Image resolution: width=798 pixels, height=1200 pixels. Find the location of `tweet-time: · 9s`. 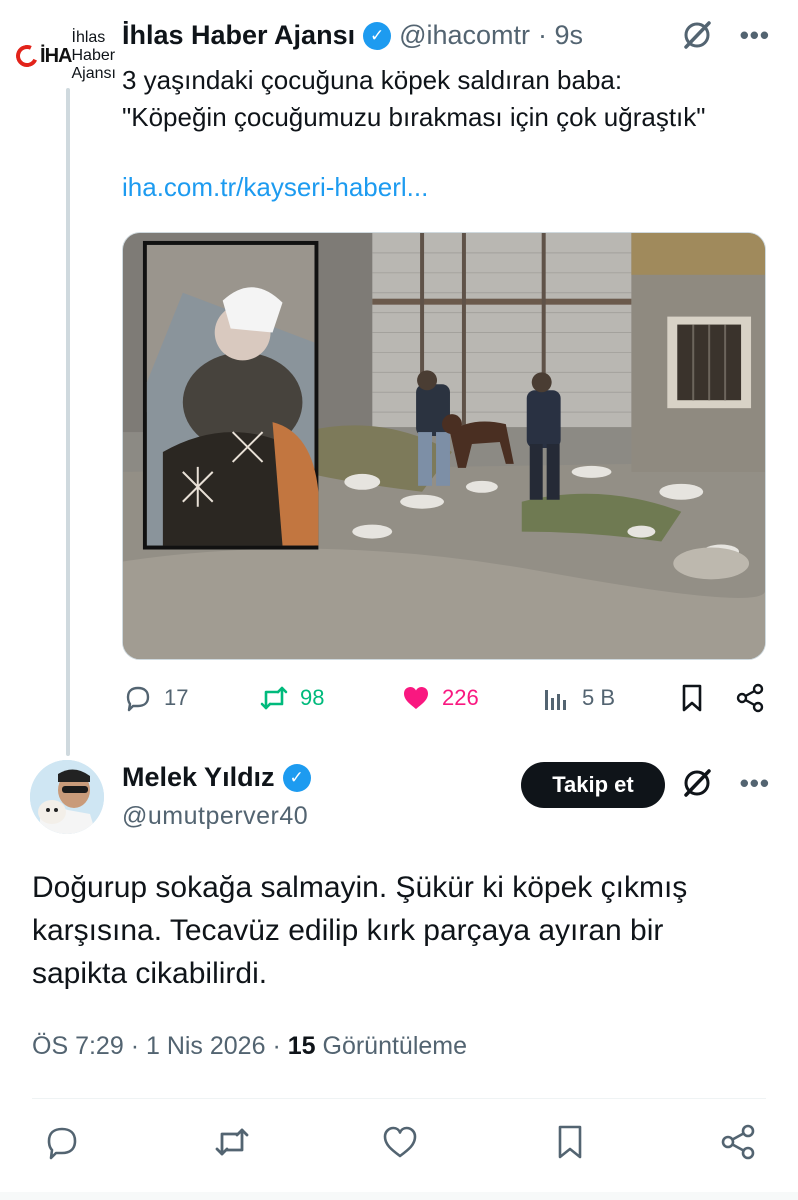

tweet-time: · 9s is located at coordinates (560, 35).